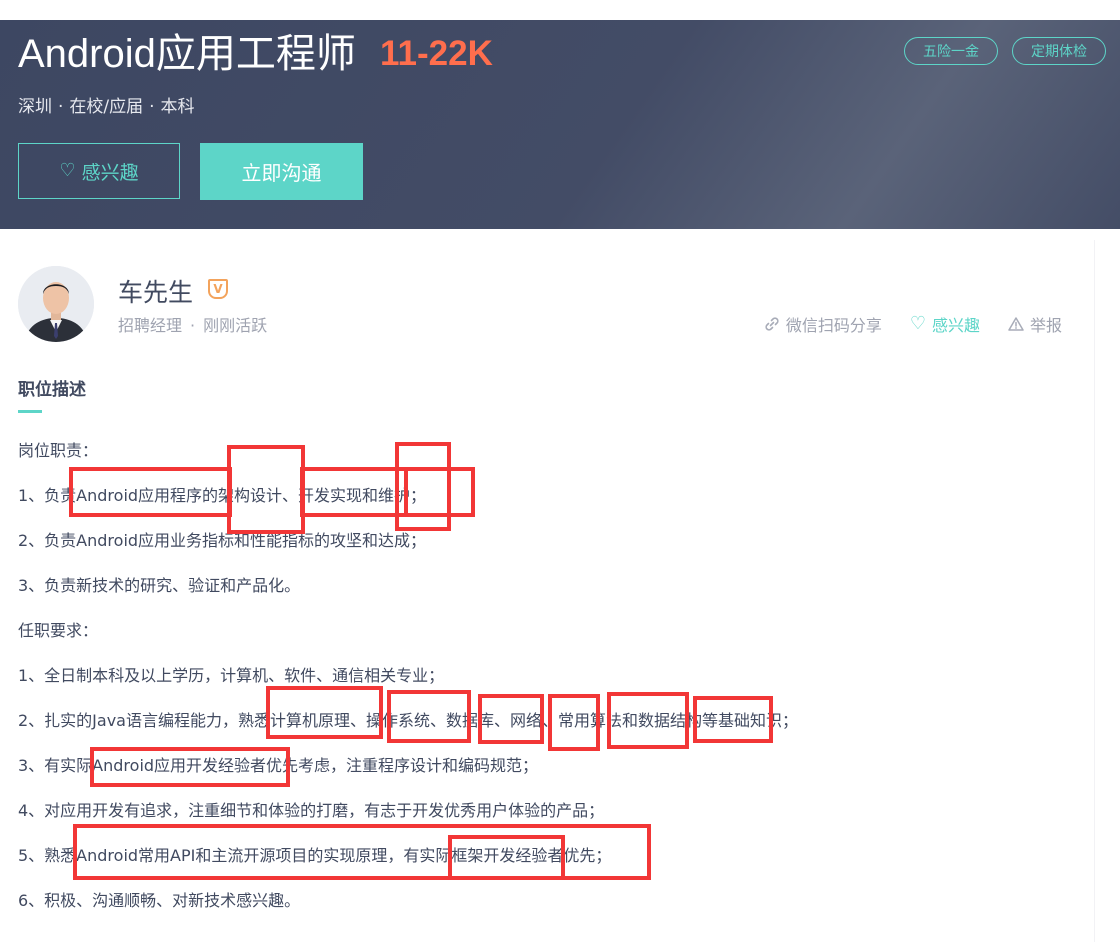 This screenshot has height=942, width=1120. What do you see at coordinates (58, 450) in the screenshot?
I see `description-line: 岗位职责：` at bounding box center [58, 450].